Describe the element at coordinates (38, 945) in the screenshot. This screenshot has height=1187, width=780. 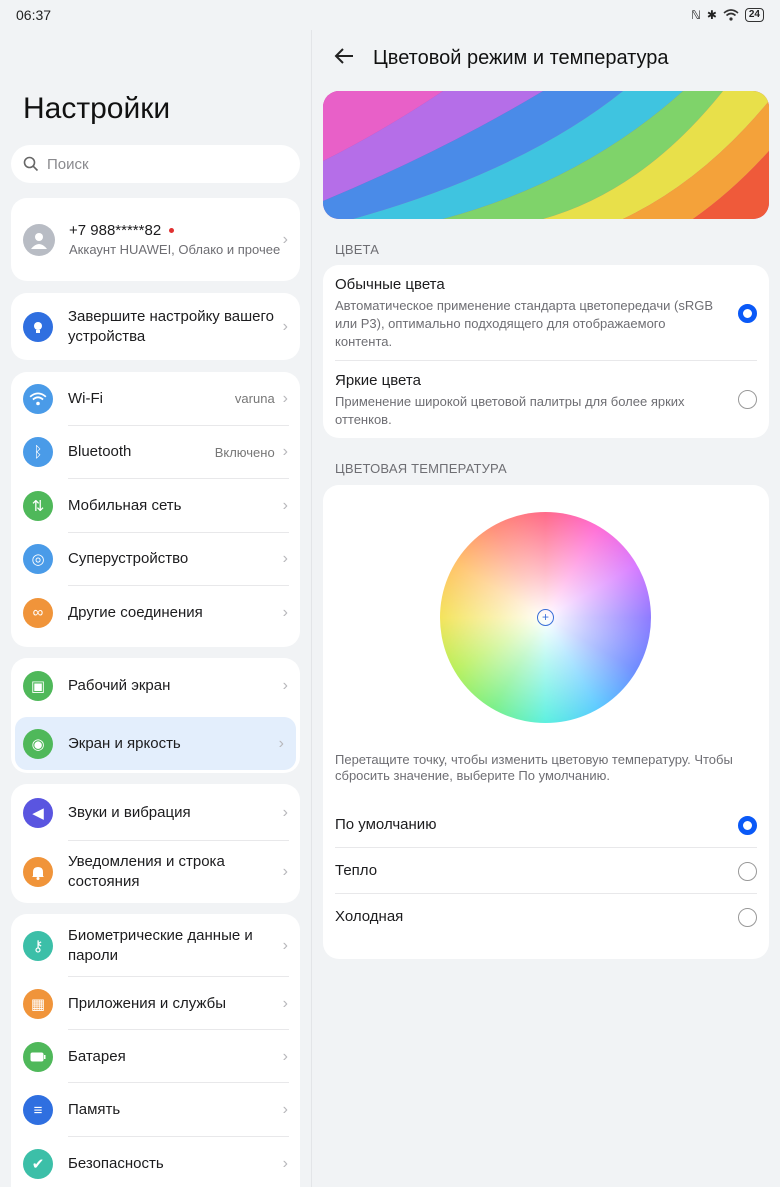
I see `key-icon: ⚷` at that location.